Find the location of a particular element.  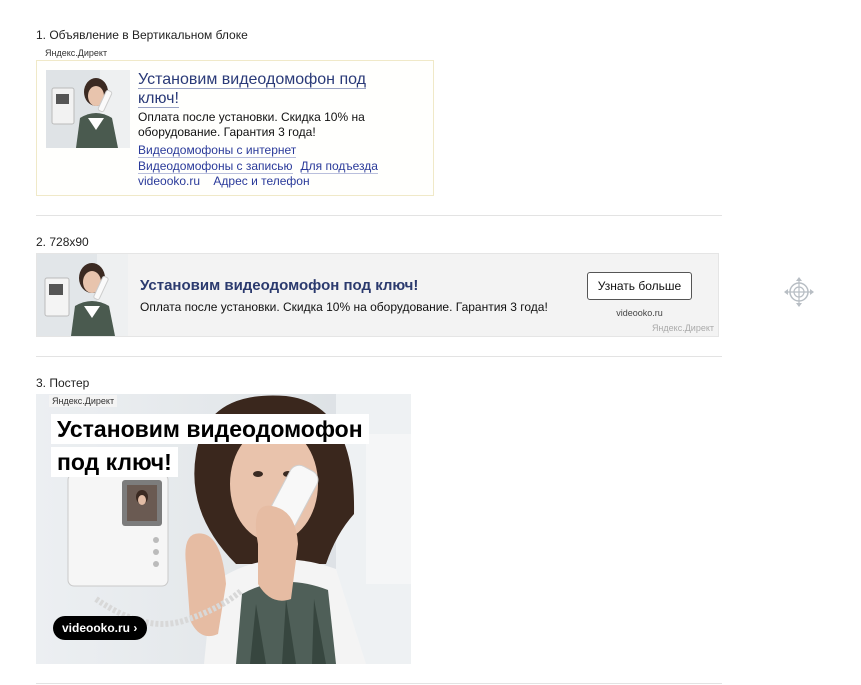

learn-more-button: Узнать больше is located at coordinates (639, 286).